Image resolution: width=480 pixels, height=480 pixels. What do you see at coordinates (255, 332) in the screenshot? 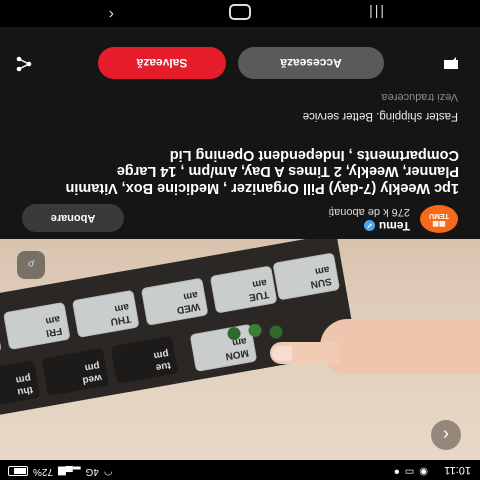
I see `pills` at bounding box center [255, 332].